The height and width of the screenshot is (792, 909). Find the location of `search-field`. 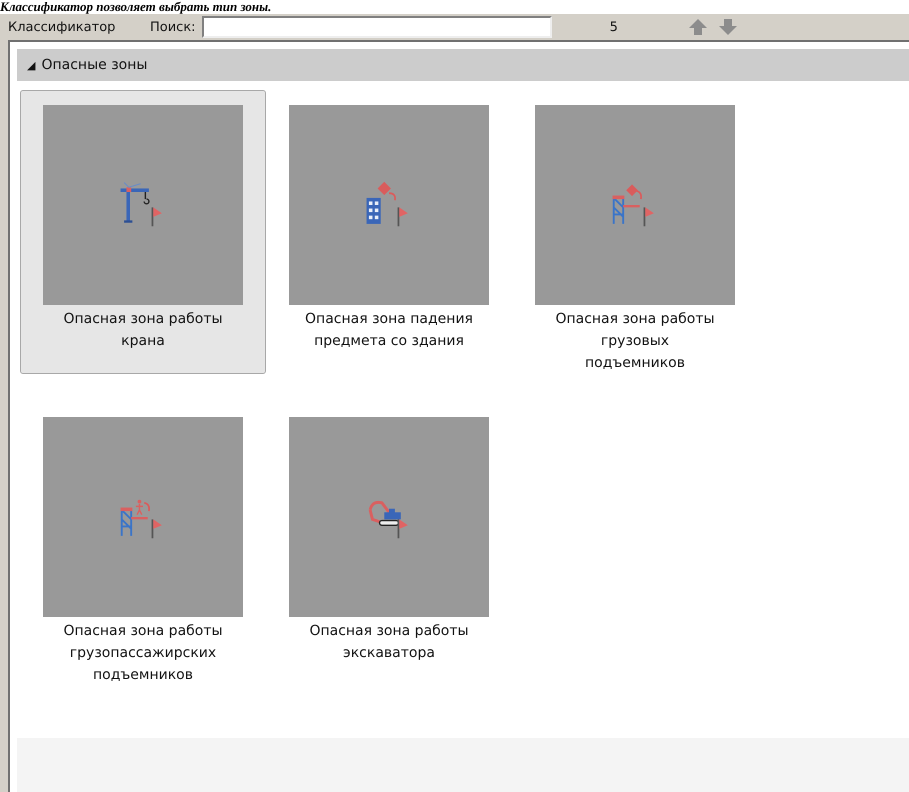

search-field is located at coordinates (377, 27).